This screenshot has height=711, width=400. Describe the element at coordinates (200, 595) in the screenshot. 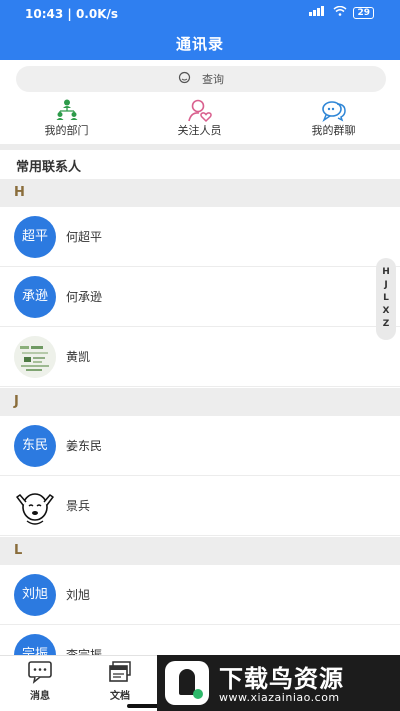

I see `contact-row: 刘旭 刘旭` at that location.